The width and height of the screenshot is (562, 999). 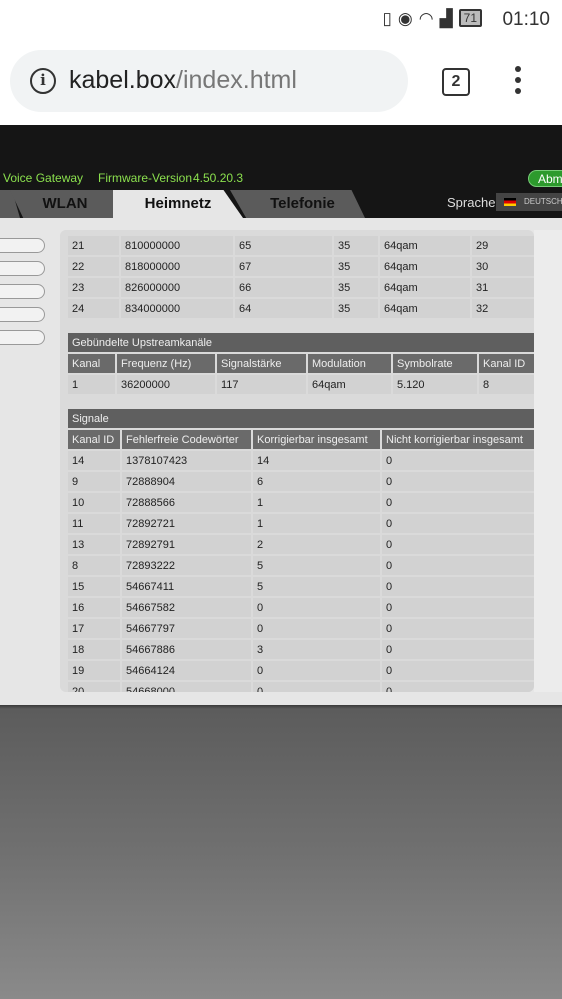 What do you see at coordinates (177, 308) in the screenshot?
I see `table-cell: 834000000` at bounding box center [177, 308].